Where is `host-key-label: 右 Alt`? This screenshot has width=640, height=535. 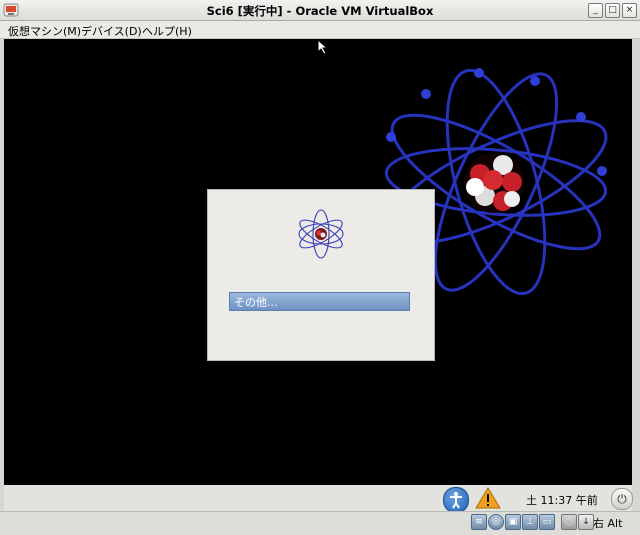 host-key-label: 右 Alt is located at coordinates (608, 523).